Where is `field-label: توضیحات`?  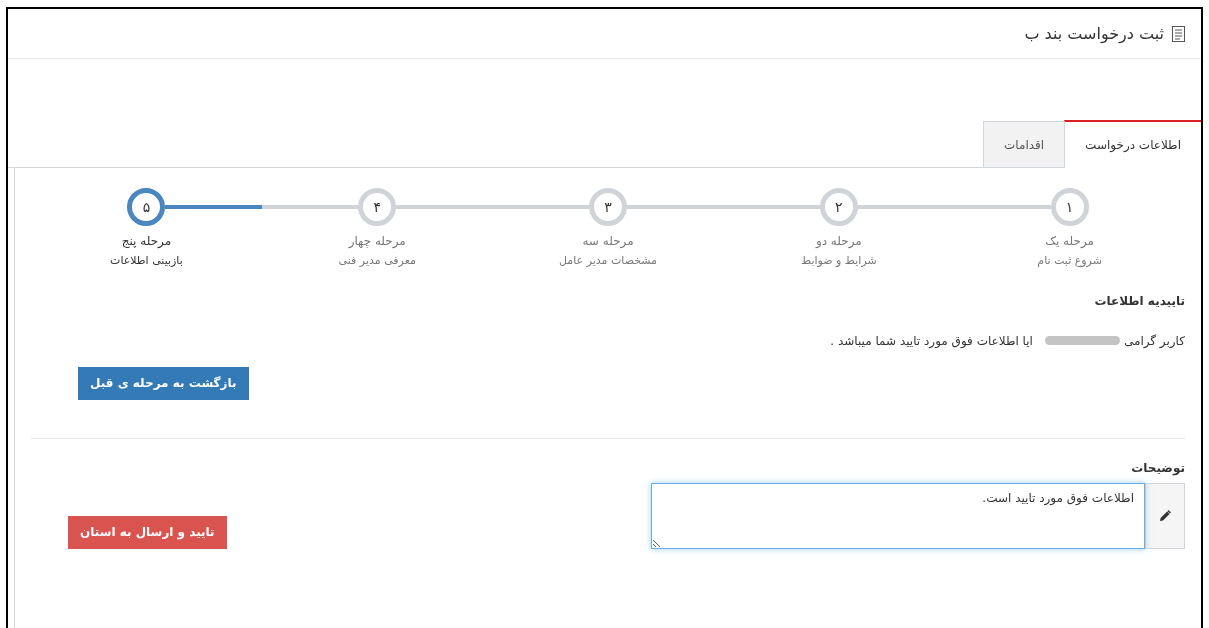 field-label: توضیحات is located at coordinates (1158, 468).